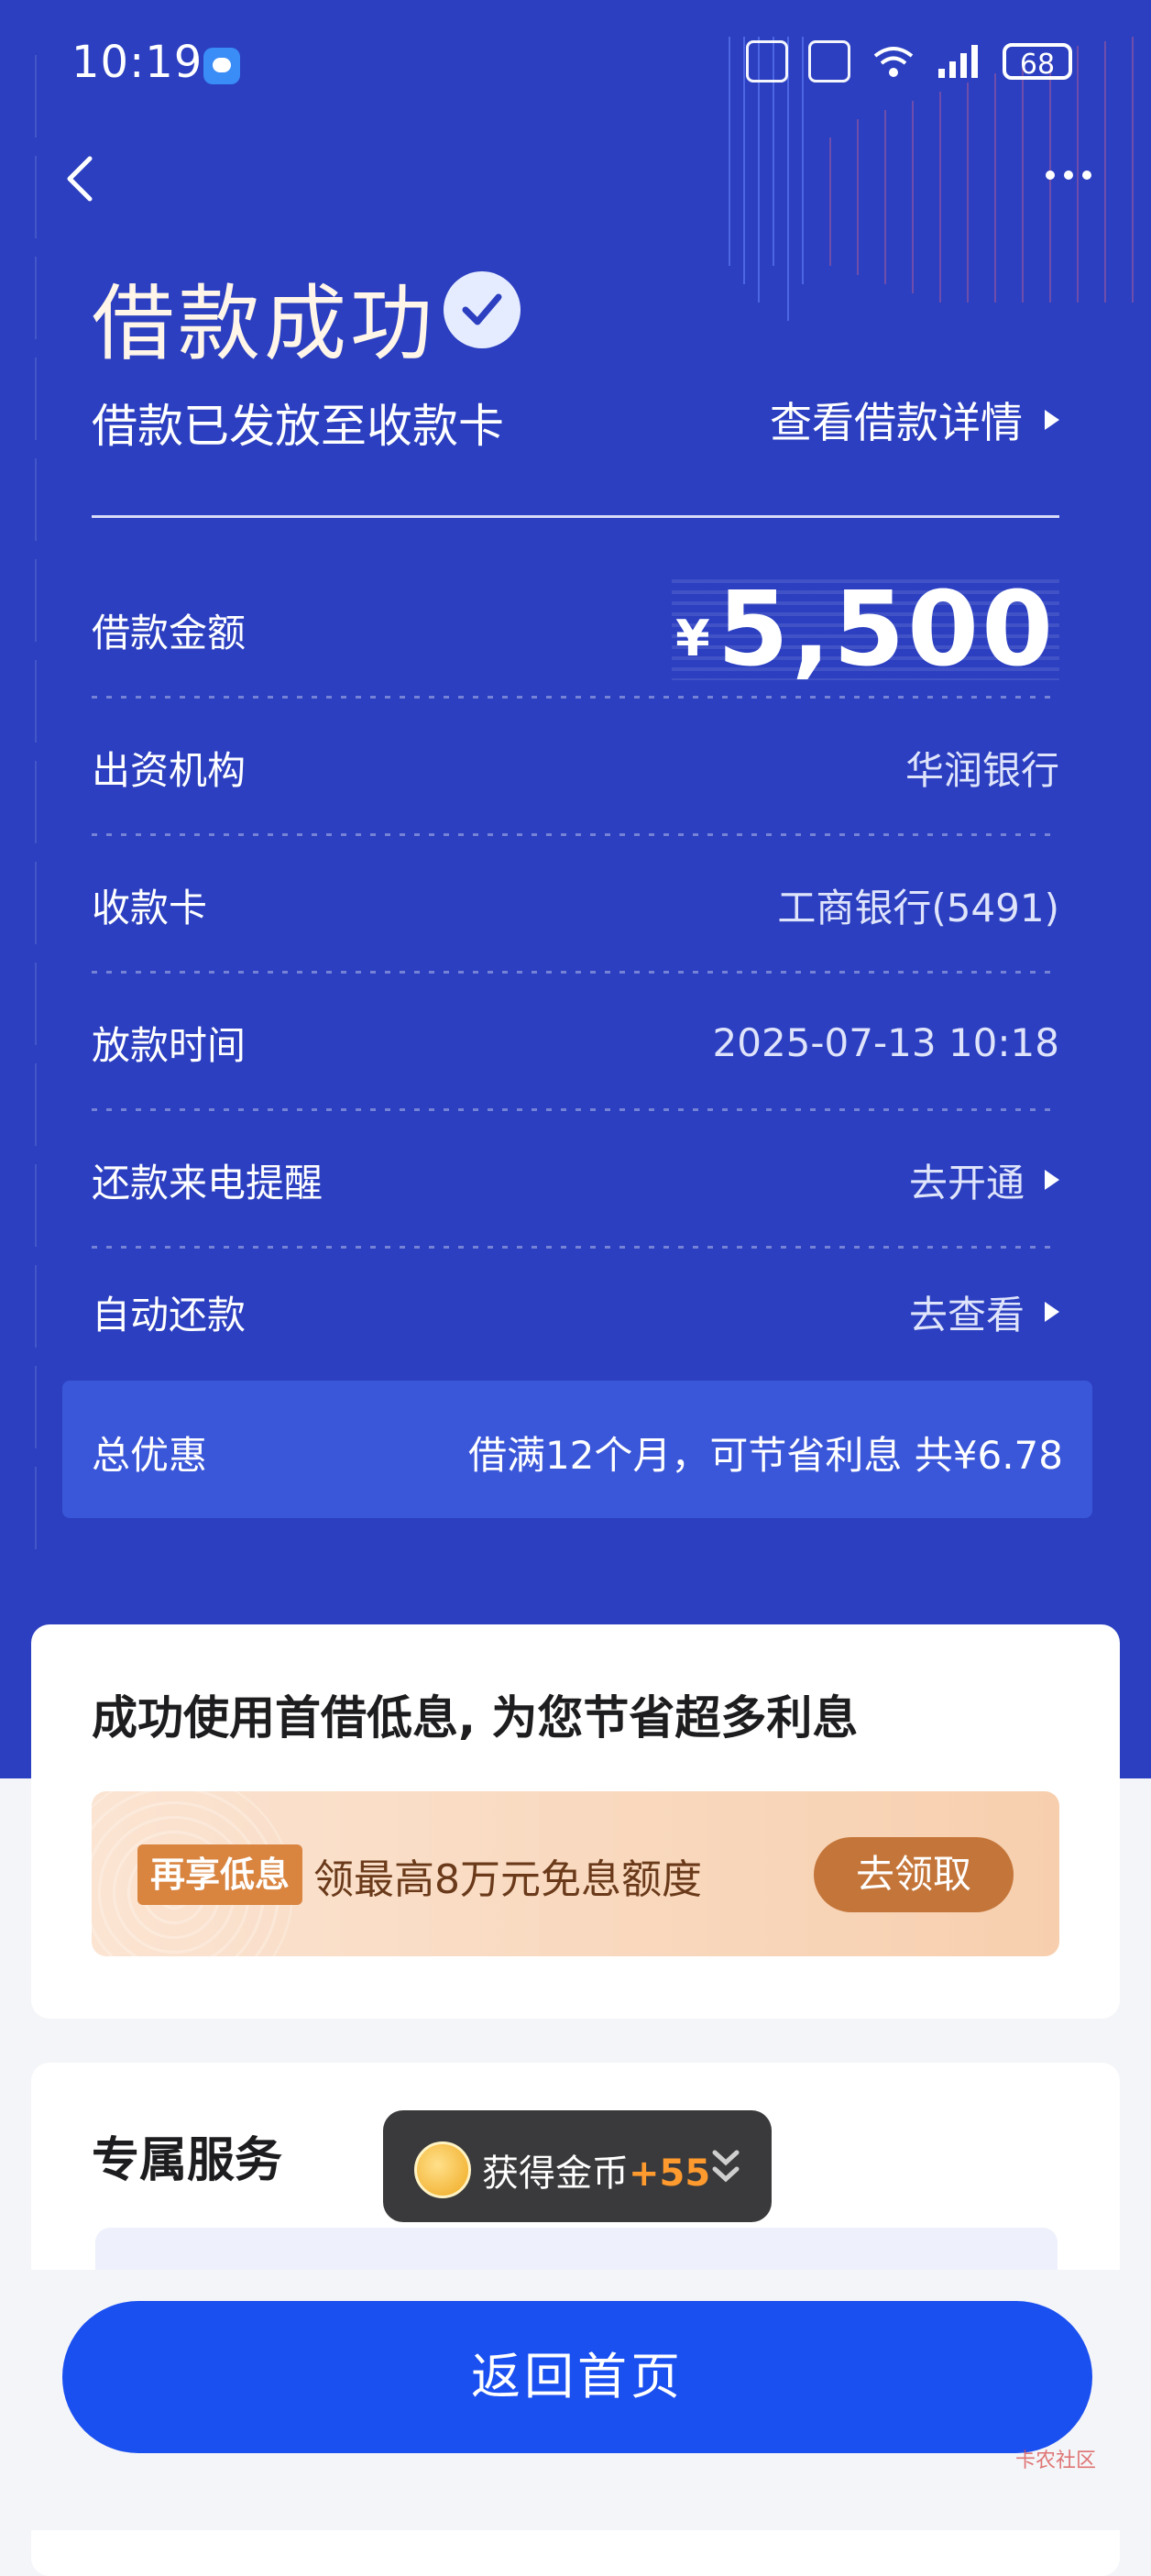 Image resolution: width=1151 pixels, height=2576 pixels. I want to click on more-button, so click(1068, 179).